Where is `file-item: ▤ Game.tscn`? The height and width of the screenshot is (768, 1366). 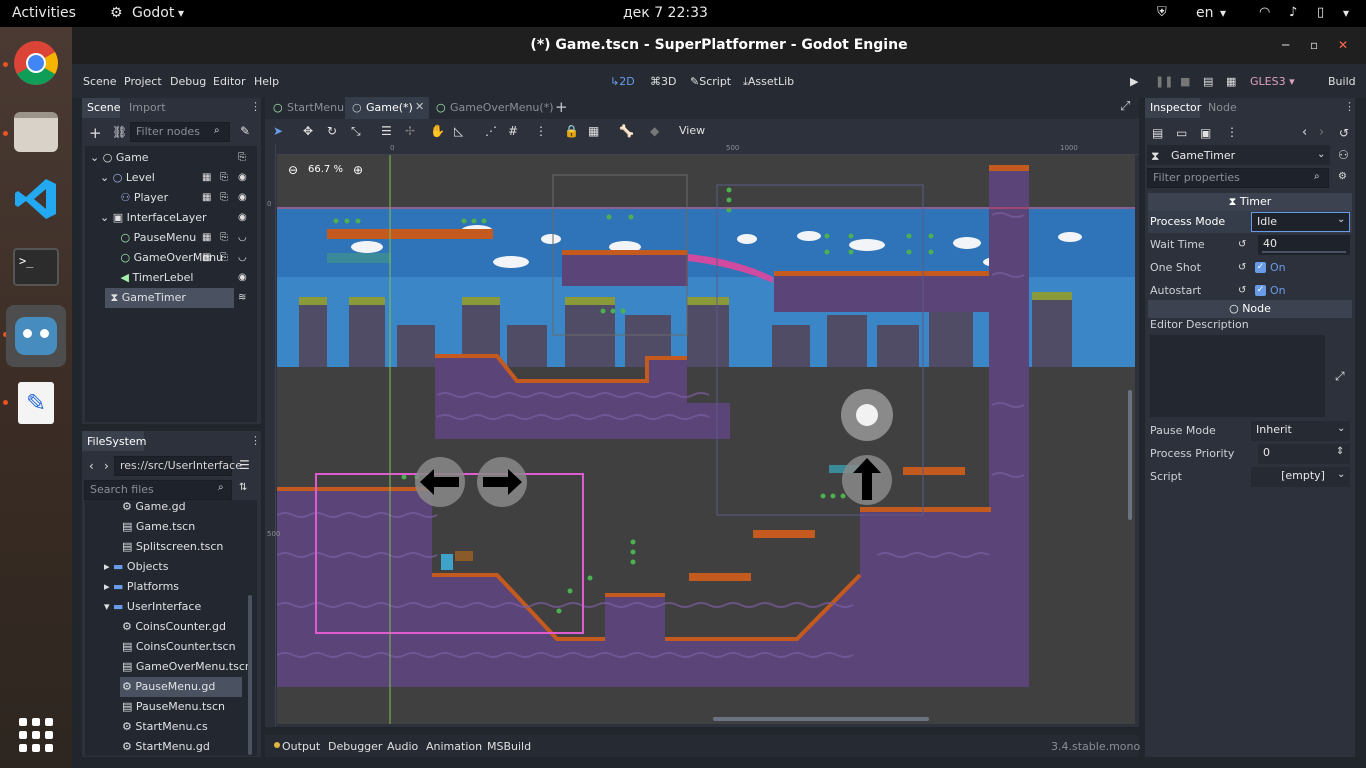
file-item: ▤ Game.tscn is located at coordinates (158, 527).